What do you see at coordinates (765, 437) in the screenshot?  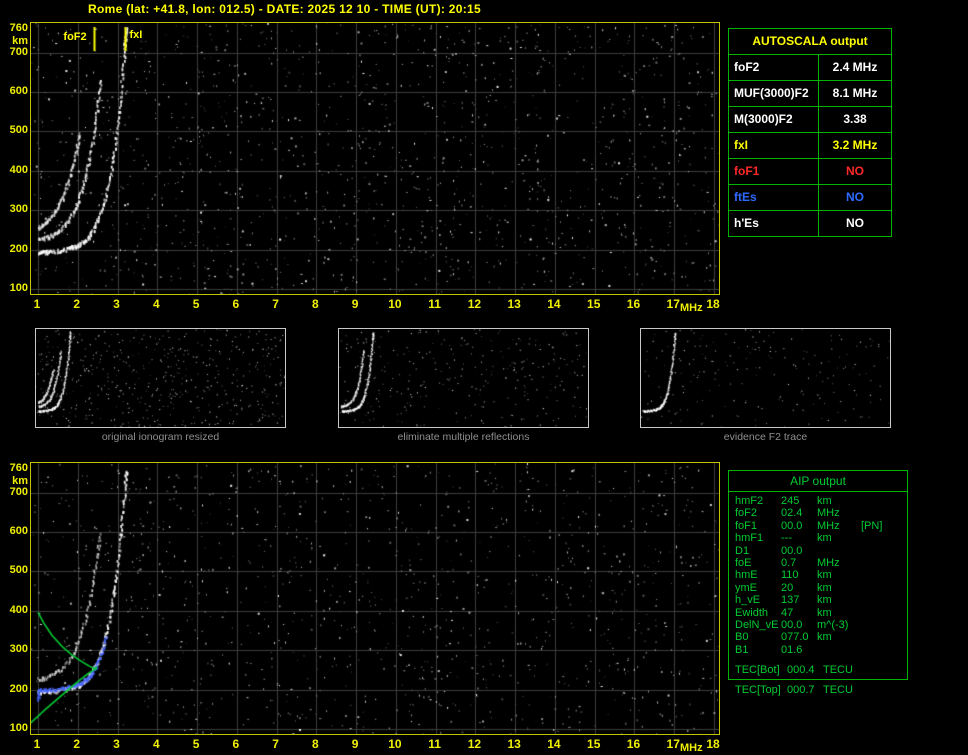 I see `thumbnail-caption-f2: evidence F2 trace` at bounding box center [765, 437].